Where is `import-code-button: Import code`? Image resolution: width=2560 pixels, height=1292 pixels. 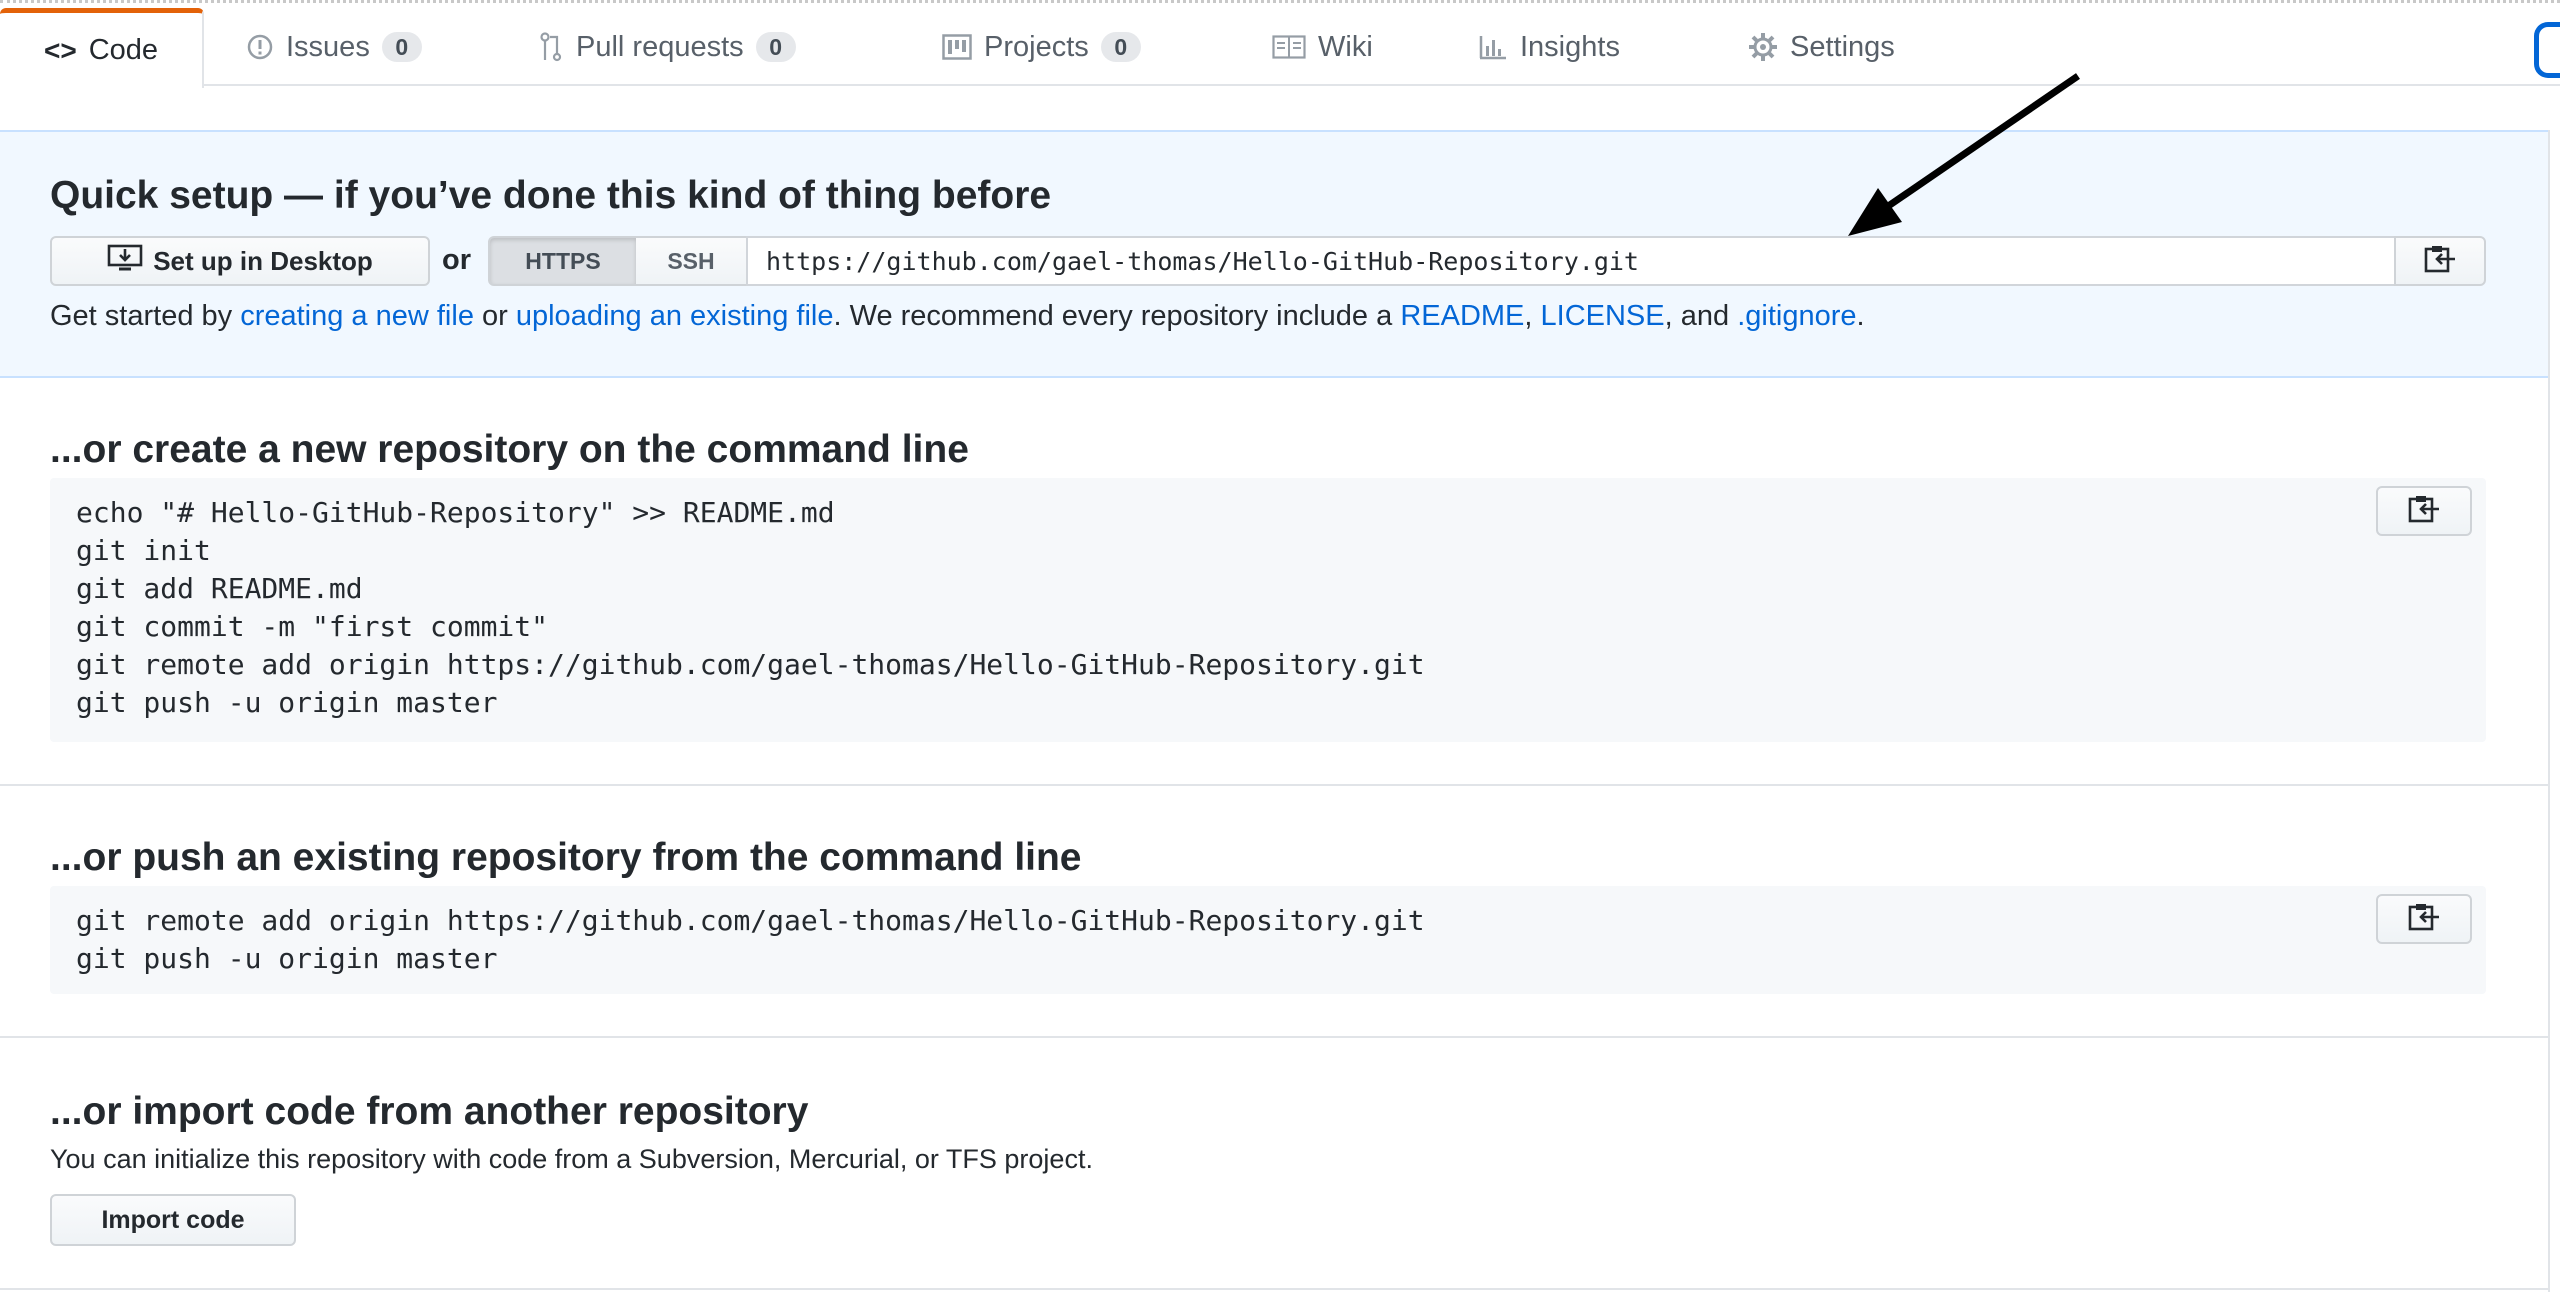 import-code-button: Import code is located at coordinates (173, 1220).